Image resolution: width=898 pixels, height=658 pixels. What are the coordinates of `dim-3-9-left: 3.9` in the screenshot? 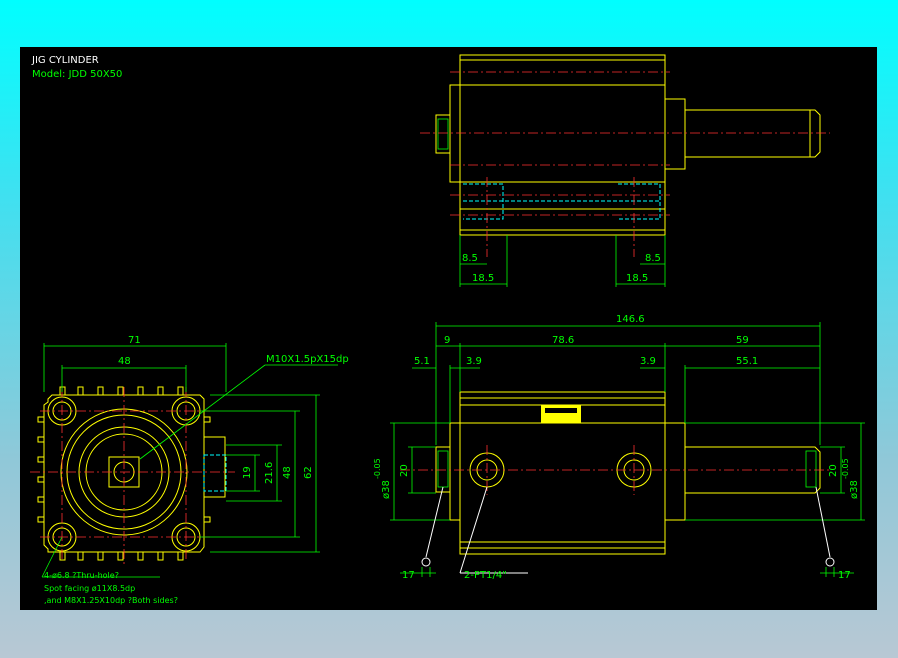 It's located at (474, 361).